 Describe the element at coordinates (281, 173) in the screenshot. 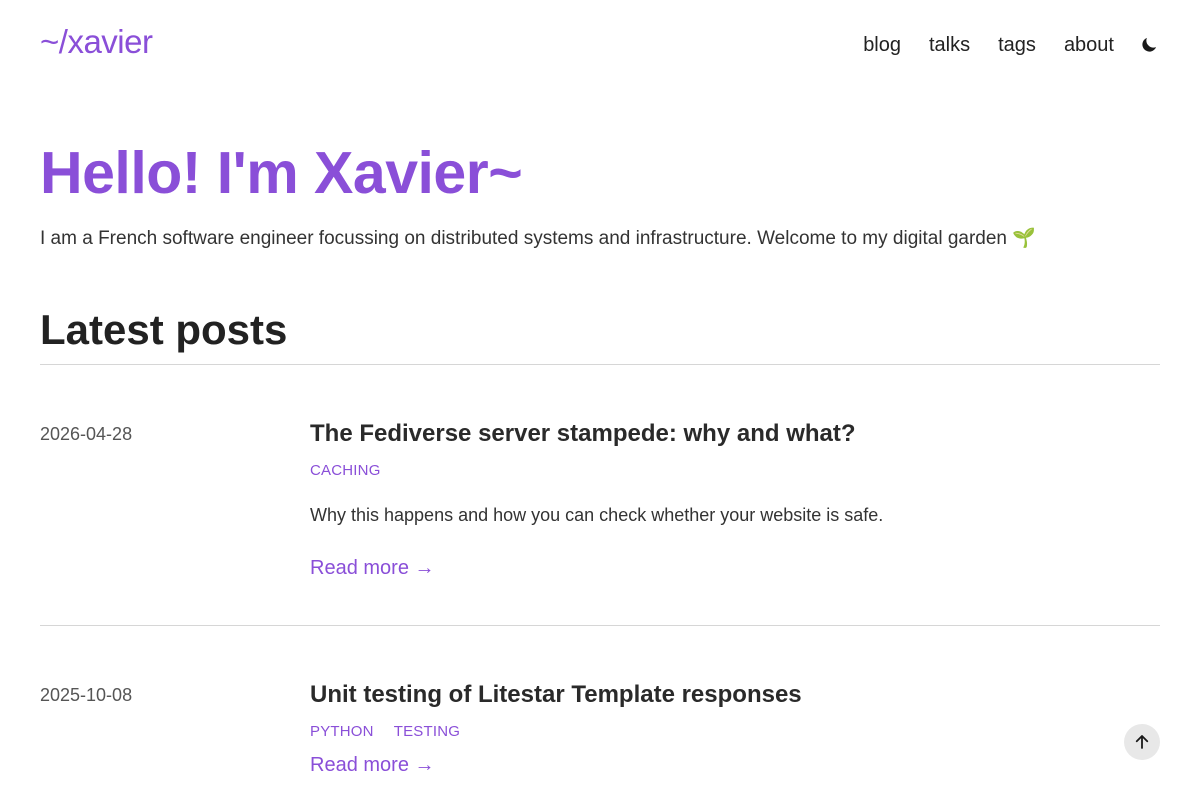

I see `hero-title: Hello! I'm Xavier~` at that location.